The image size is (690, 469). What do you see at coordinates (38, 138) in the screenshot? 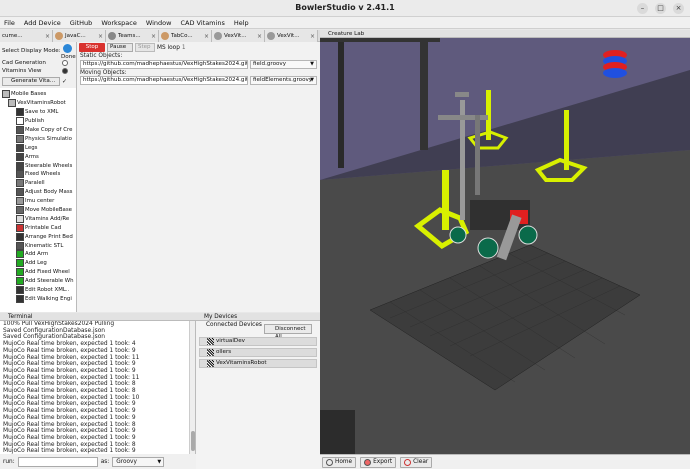
I see `tree-item: Physics Simulatio` at bounding box center [38, 138].